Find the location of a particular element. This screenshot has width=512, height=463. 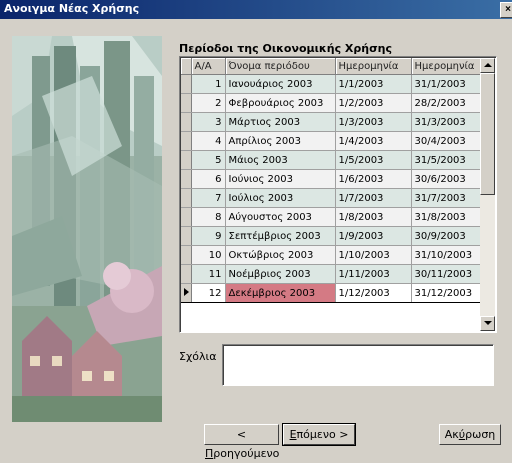

next-button-label: πόμενο > is located at coordinates (322, 434).